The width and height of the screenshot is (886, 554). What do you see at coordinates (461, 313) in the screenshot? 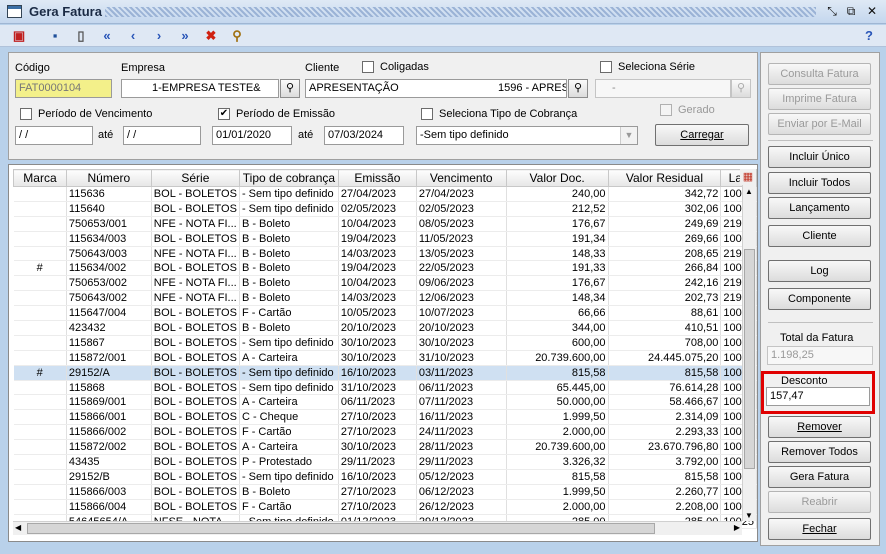
I see `table-cell: 10/07/2023` at bounding box center [461, 313].